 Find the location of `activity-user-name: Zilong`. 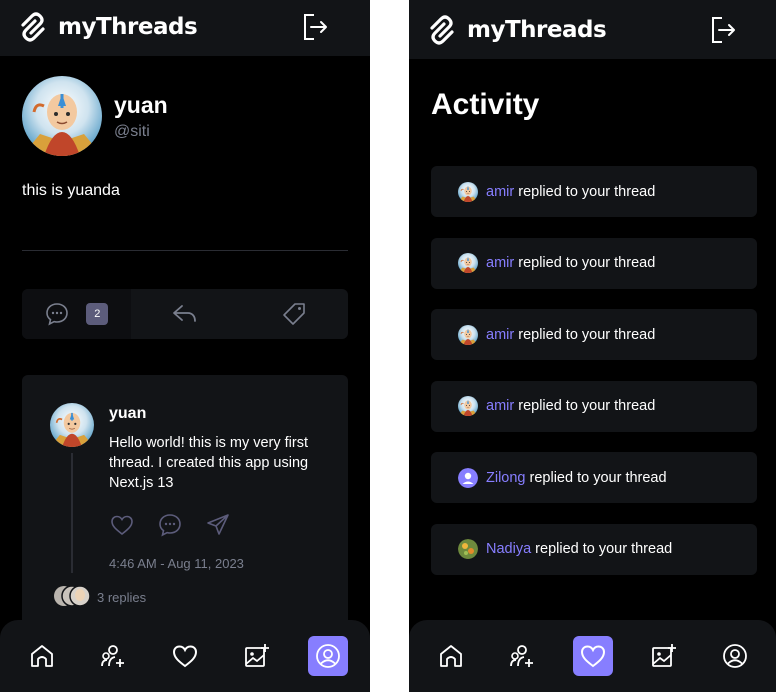

activity-user-name: Zilong is located at coordinates (506, 478).